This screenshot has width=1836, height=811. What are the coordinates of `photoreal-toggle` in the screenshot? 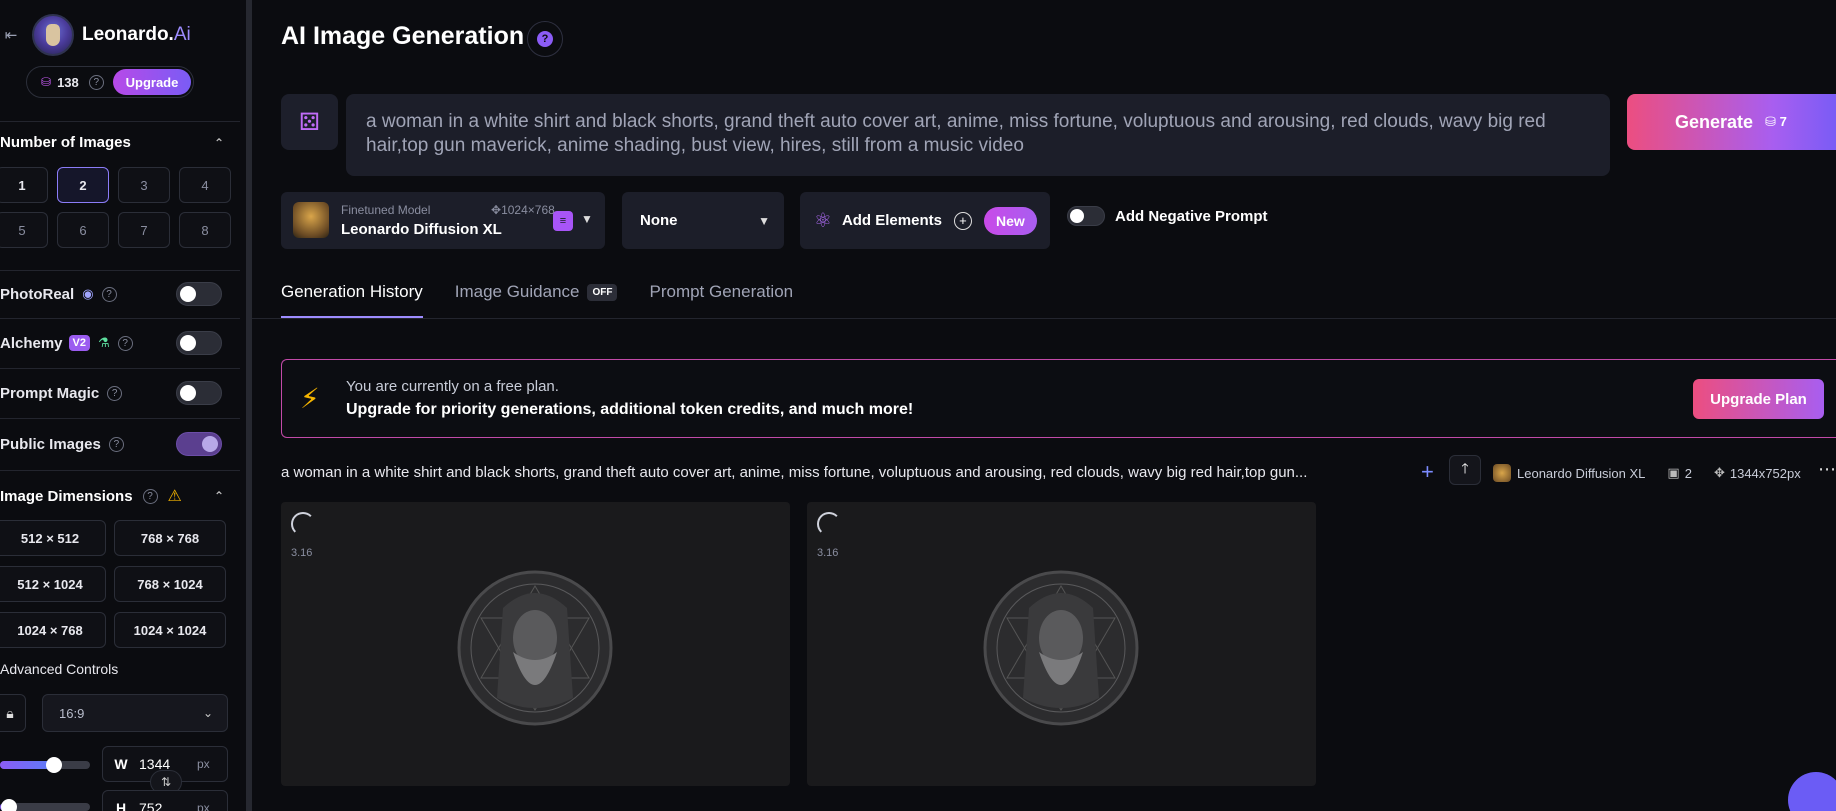 It's located at (199, 294).